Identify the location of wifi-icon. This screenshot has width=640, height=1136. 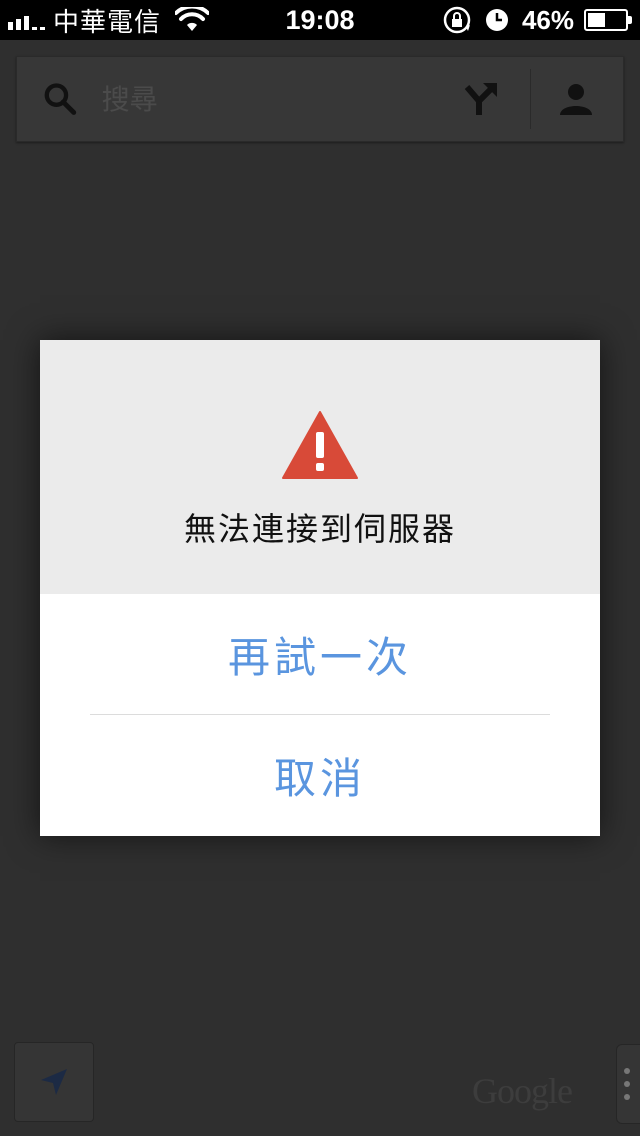
(192, 19).